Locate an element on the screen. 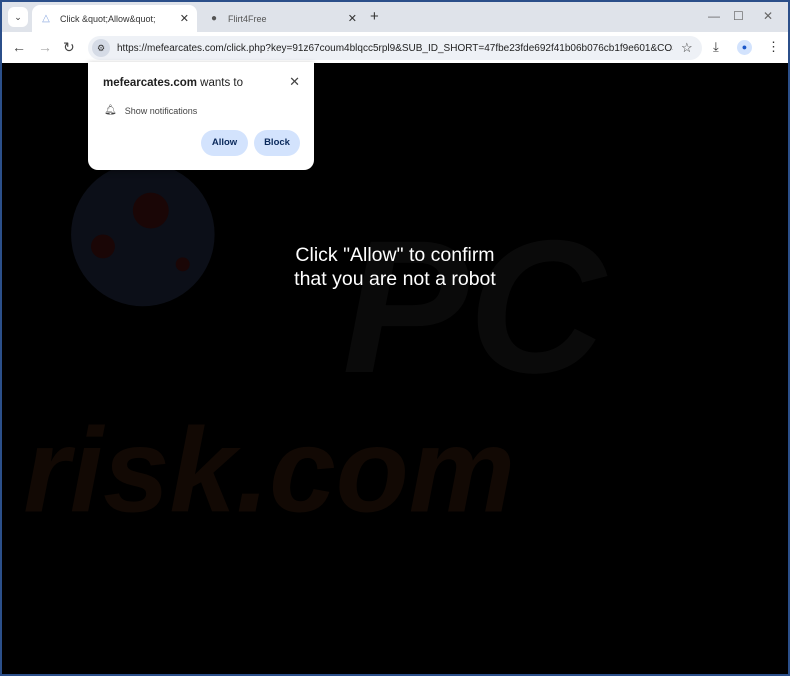  back-icon: ← is located at coordinates (19, 47).